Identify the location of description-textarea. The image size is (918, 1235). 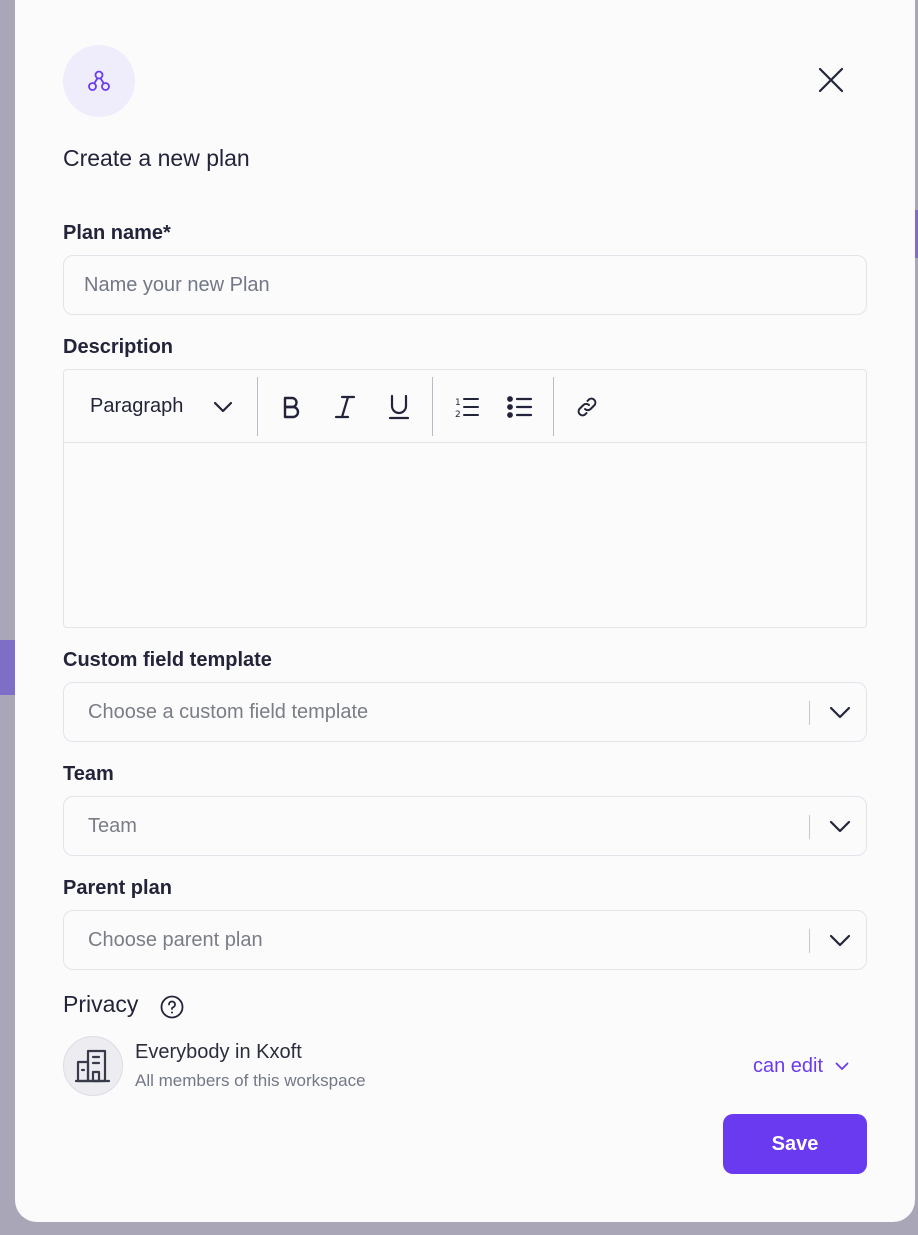
(465, 535).